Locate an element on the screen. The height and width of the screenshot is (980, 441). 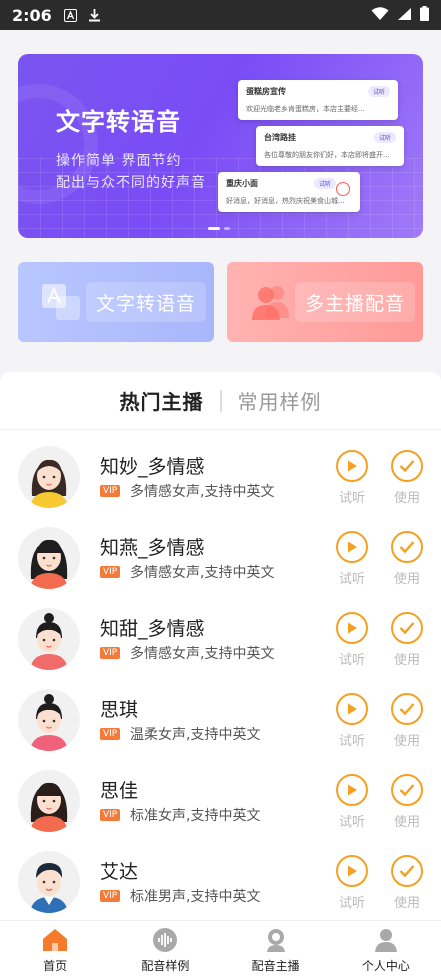
list-tabs: 热门主播 常用样例 is located at coordinates (220, 401).